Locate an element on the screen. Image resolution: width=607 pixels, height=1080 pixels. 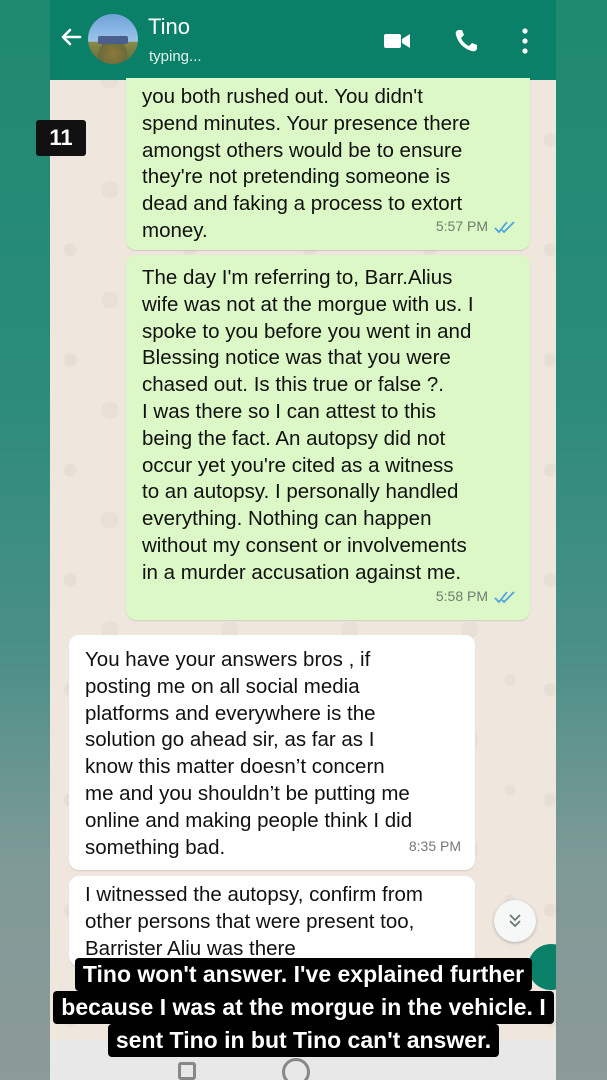
message-line: without my consent or involvements is located at coordinates (304, 545).